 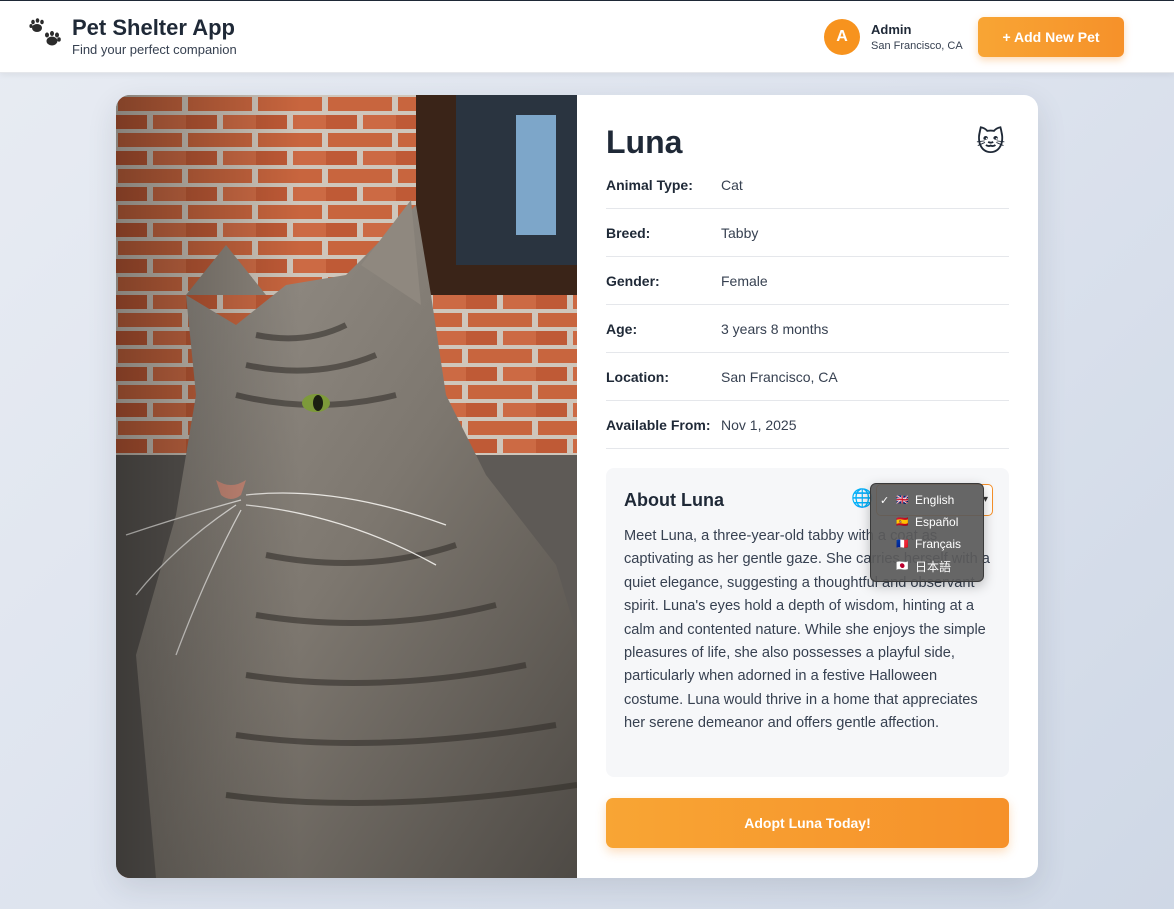 What do you see at coordinates (991, 141) in the screenshot?
I see `cat-emoji-icon: 🐱` at bounding box center [991, 141].